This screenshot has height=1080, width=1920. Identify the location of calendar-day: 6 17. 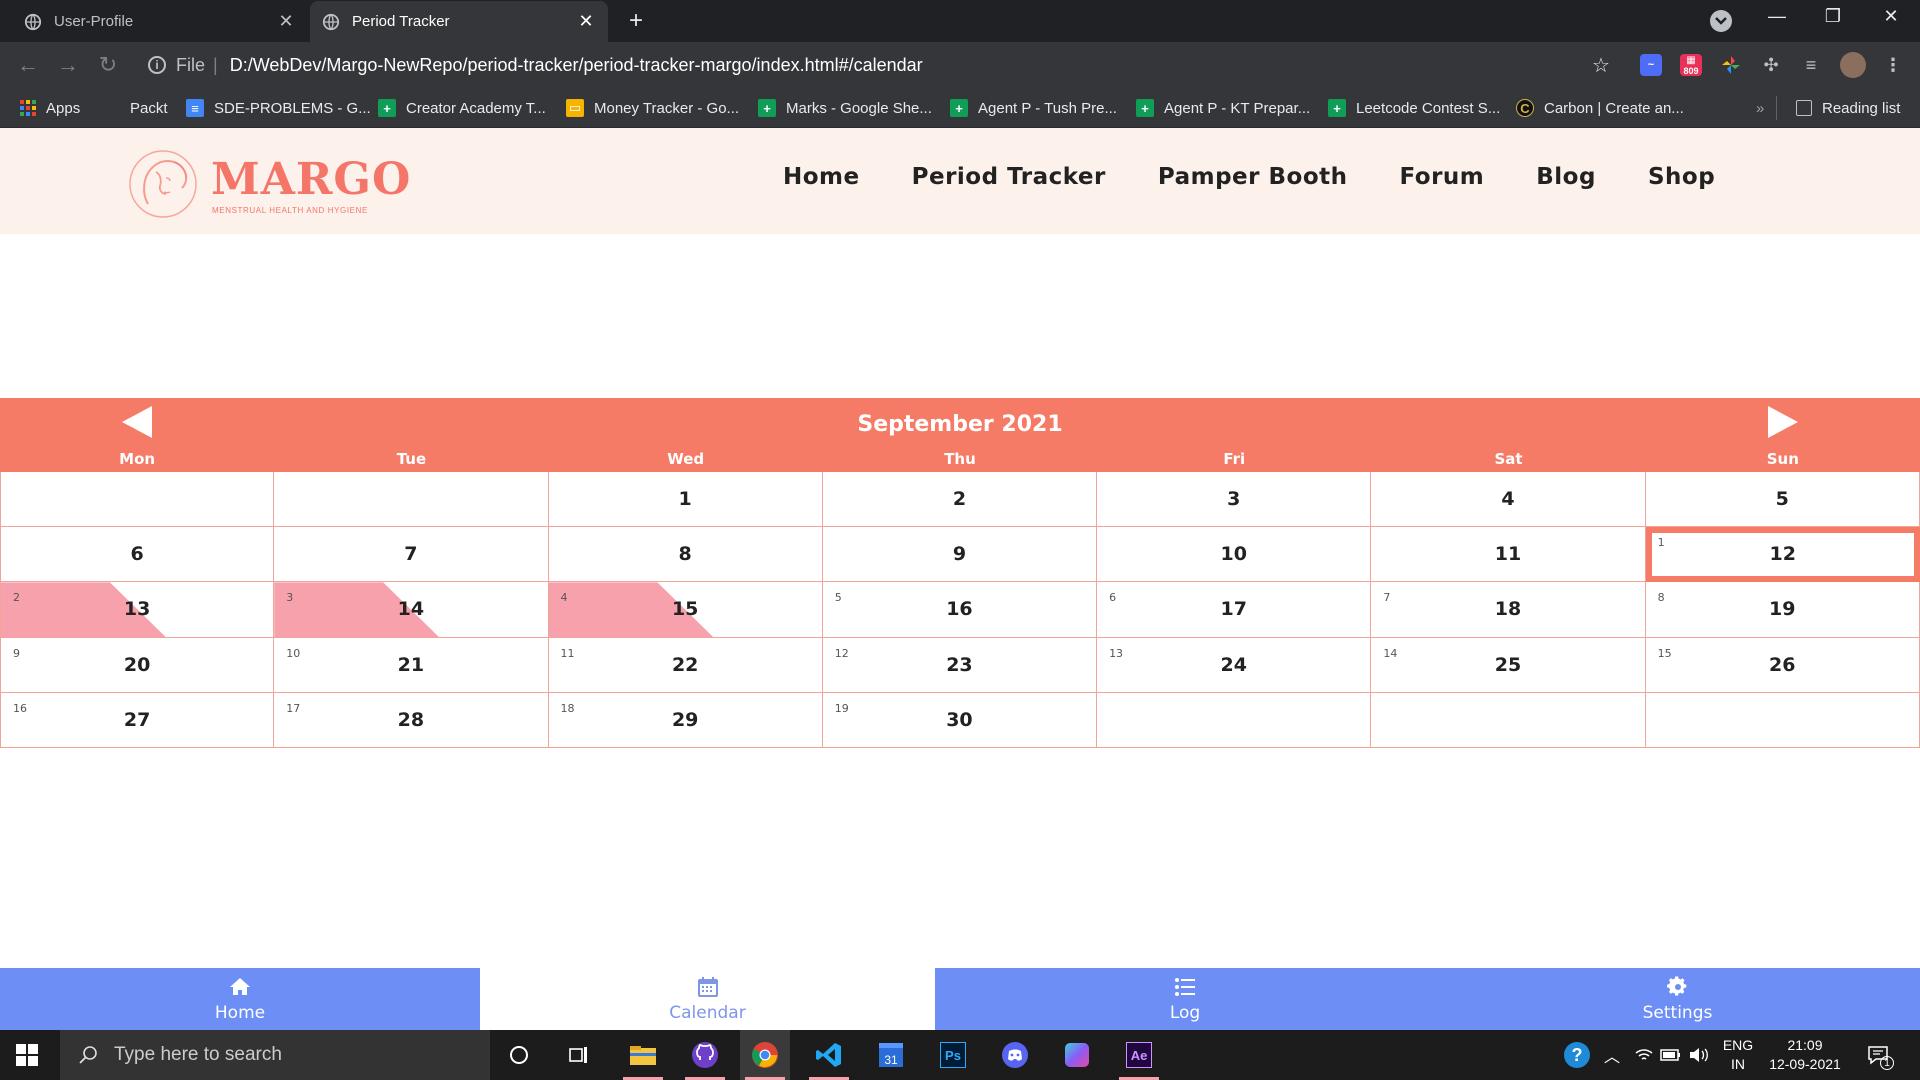
(1234, 610).